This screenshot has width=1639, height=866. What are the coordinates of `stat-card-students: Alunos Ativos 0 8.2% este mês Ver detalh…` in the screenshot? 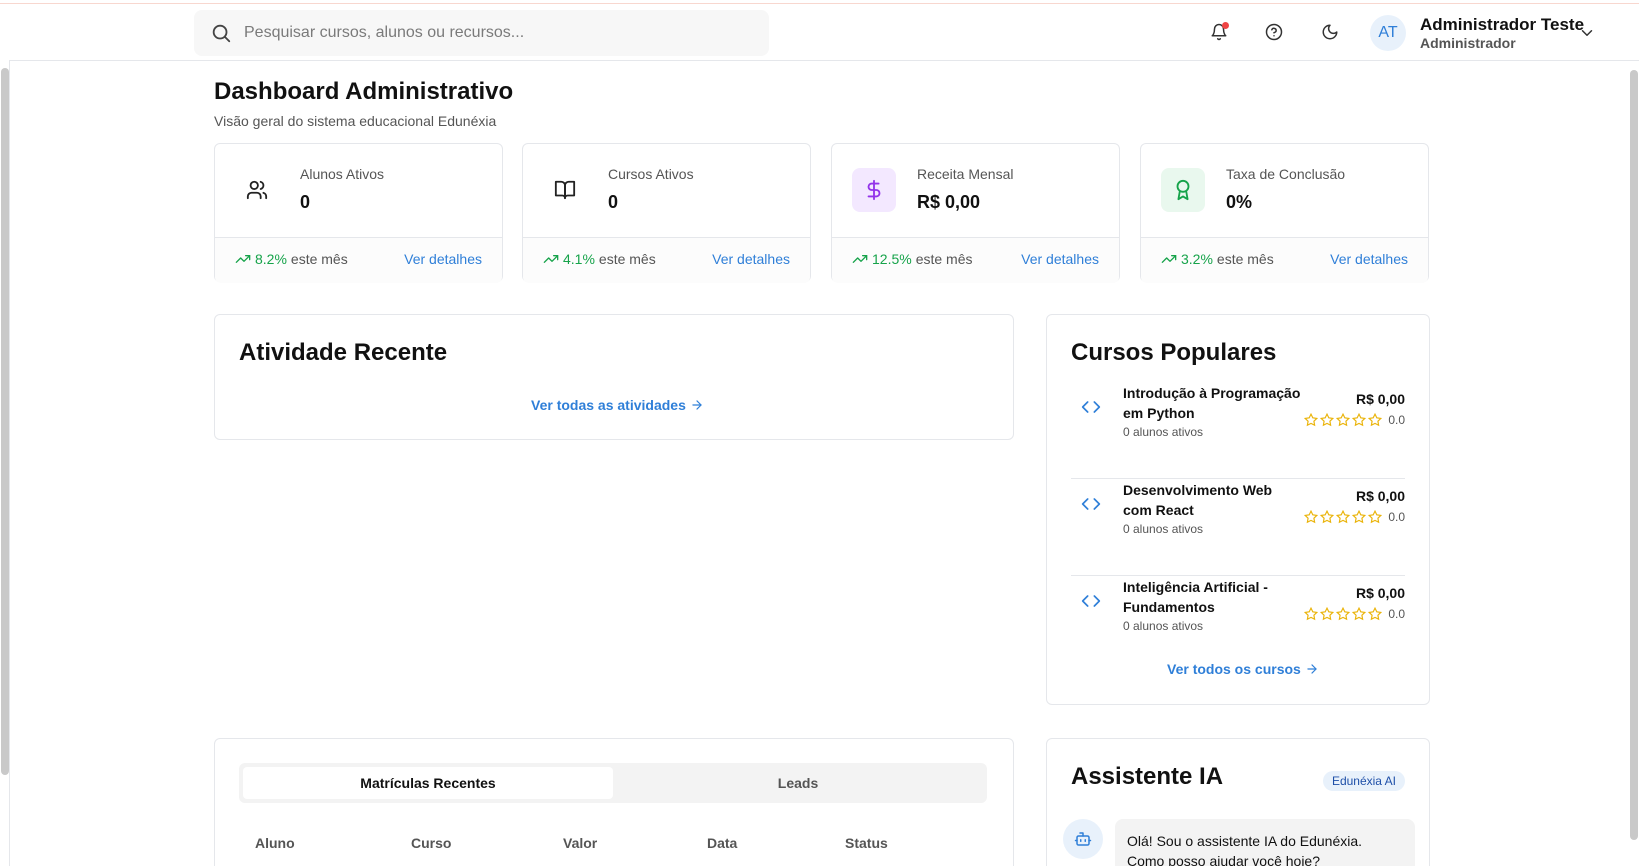 It's located at (358, 213).